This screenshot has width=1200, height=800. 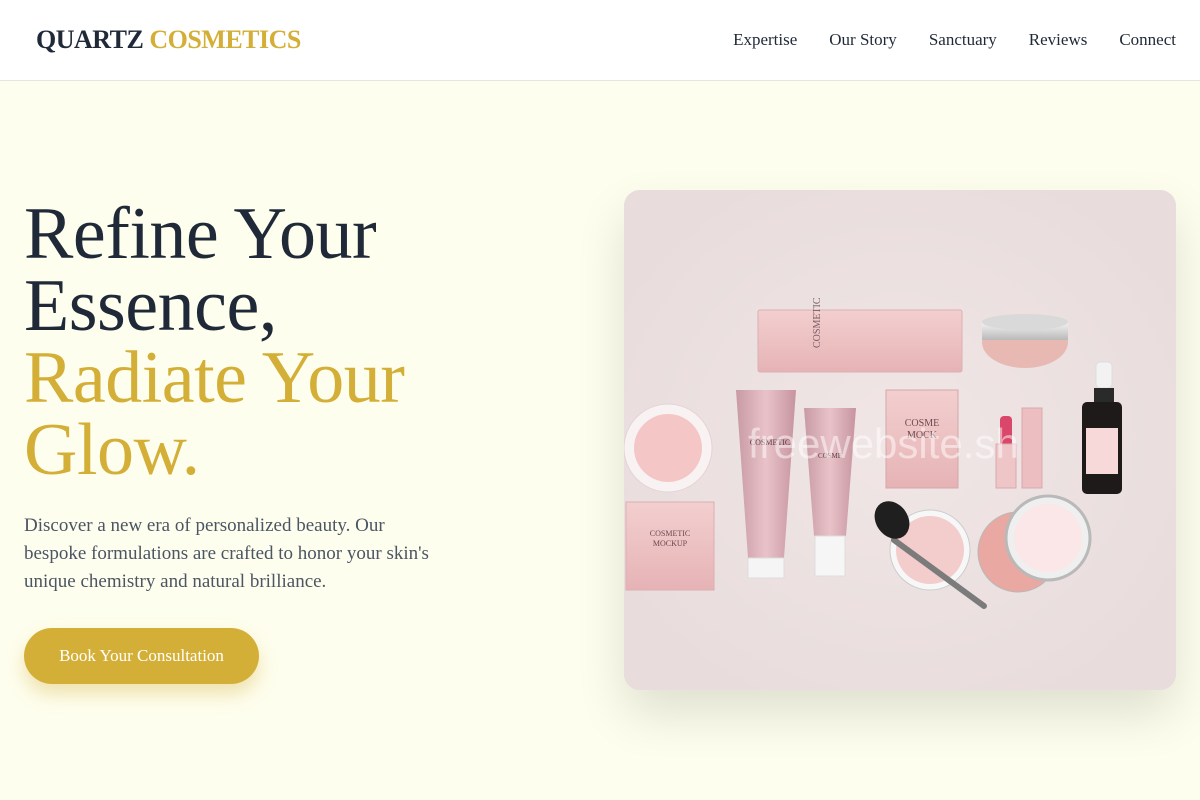 What do you see at coordinates (1025, 341) in the screenshot?
I see `jar-product` at bounding box center [1025, 341].